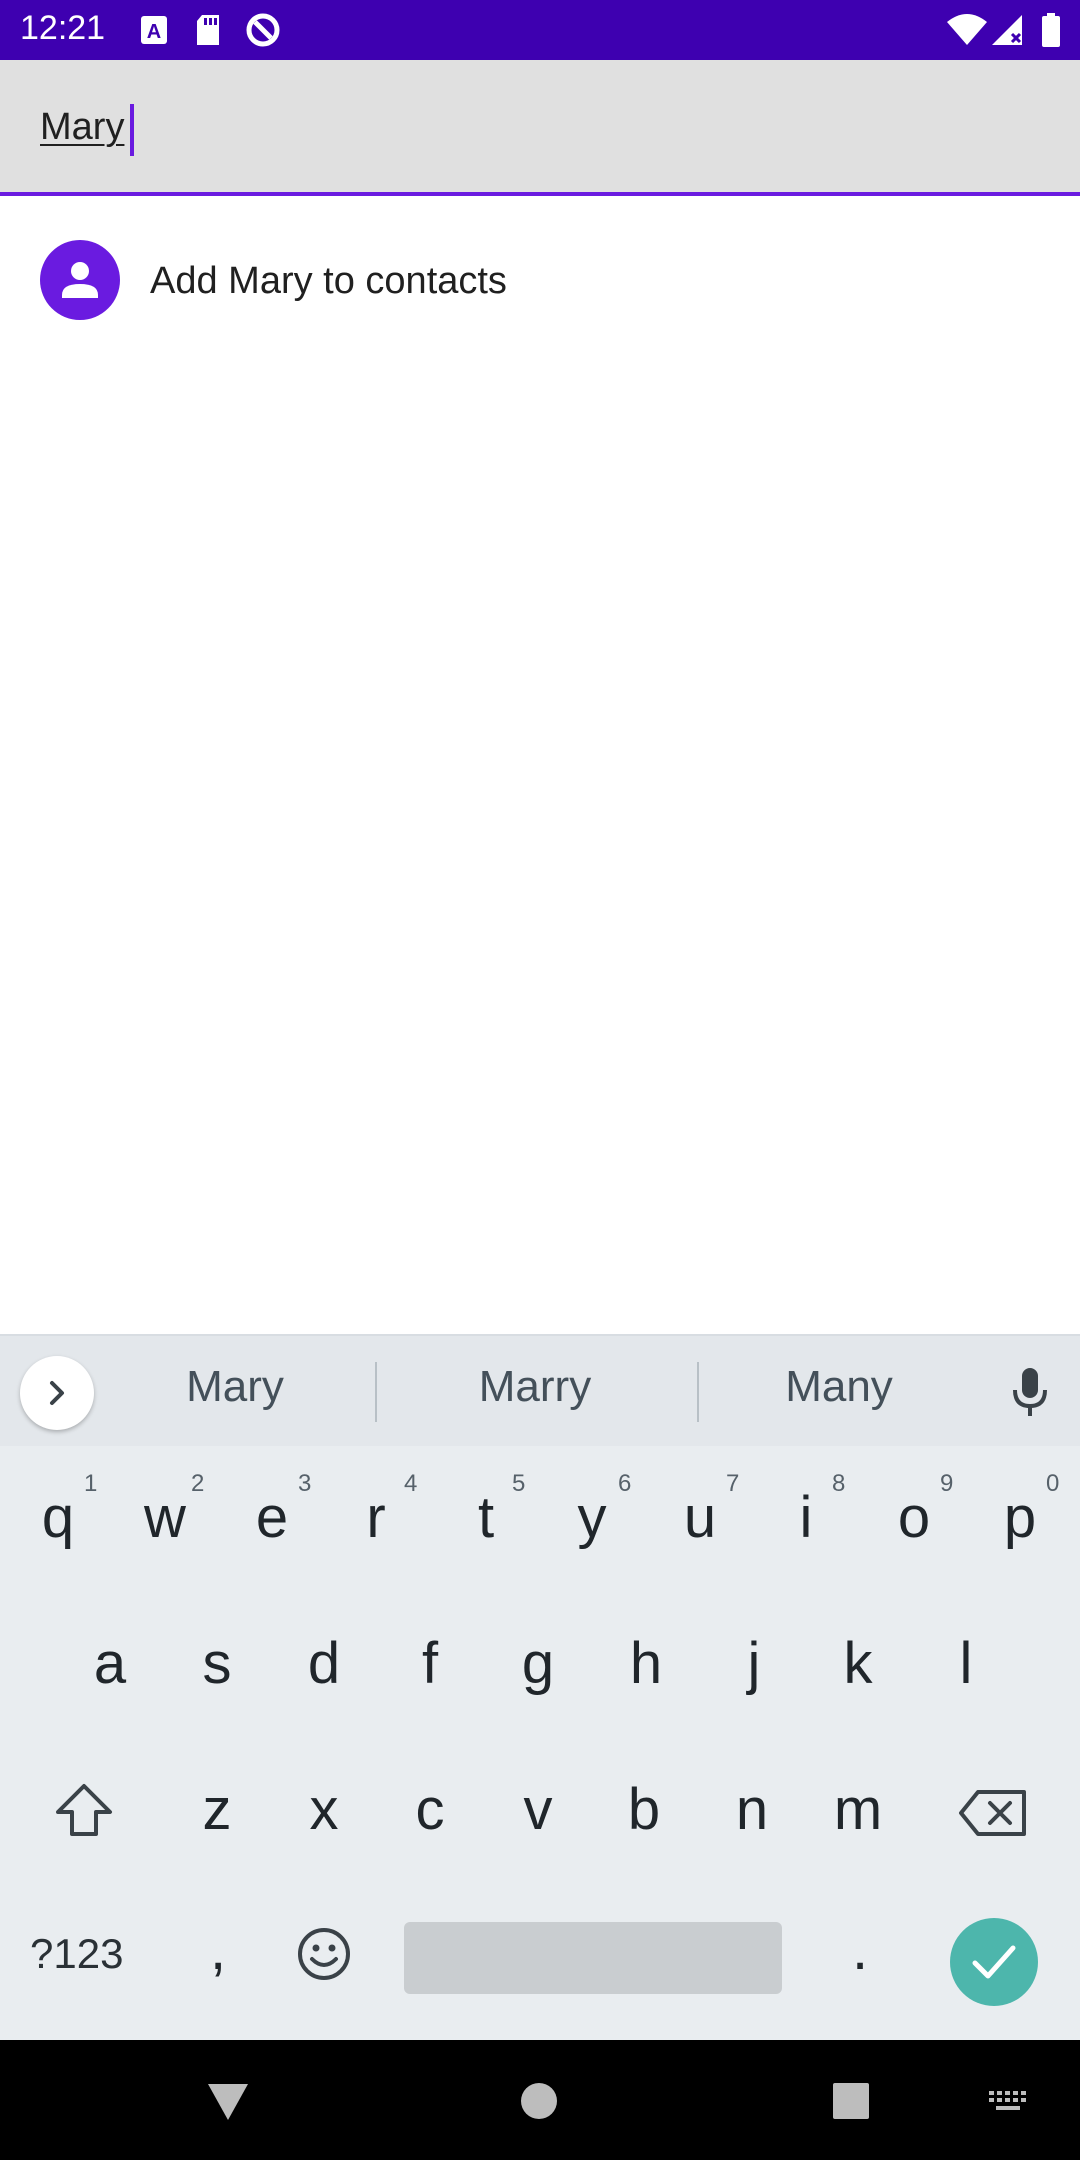 The width and height of the screenshot is (1080, 2160). Describe the element at coordinates (540, 282) in the screenshot. I see `add-contact-row: Add Mary to contacts` at that location.